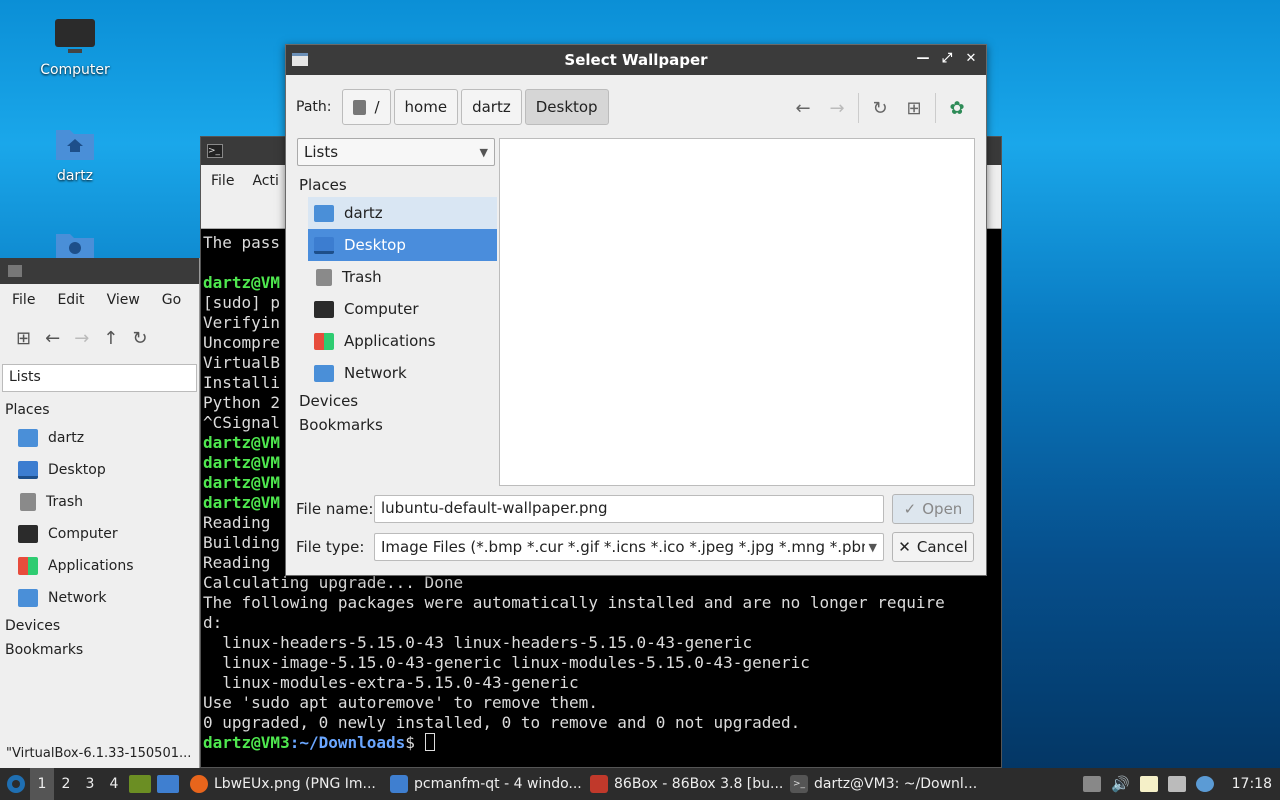 This screenshot has width=1280, height=800. Describe the element at coordinates (15, 271) in the screenshot. I see `folder-app-icon` at that location.